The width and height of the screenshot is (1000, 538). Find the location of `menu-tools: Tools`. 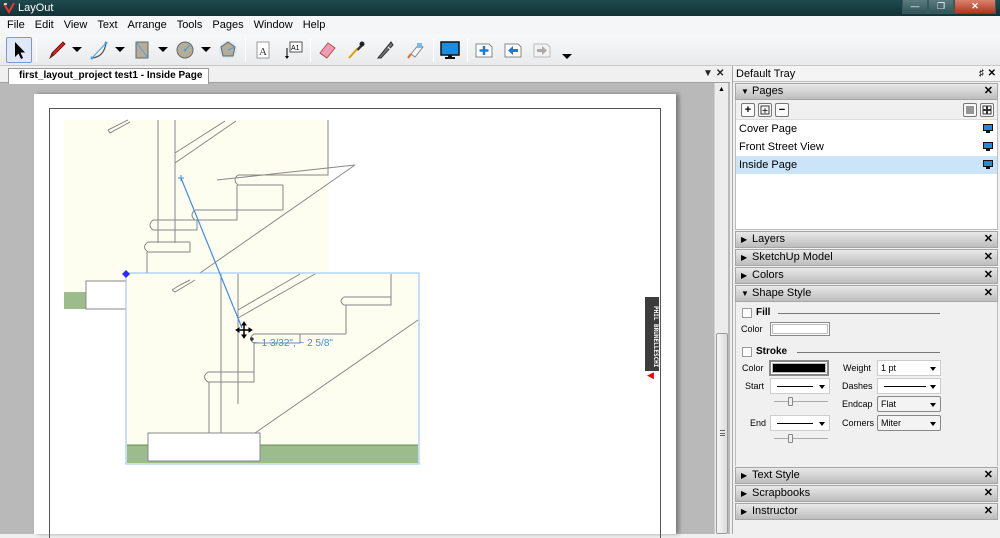

menu-tools: Tools is located at coordinates (190, 25).